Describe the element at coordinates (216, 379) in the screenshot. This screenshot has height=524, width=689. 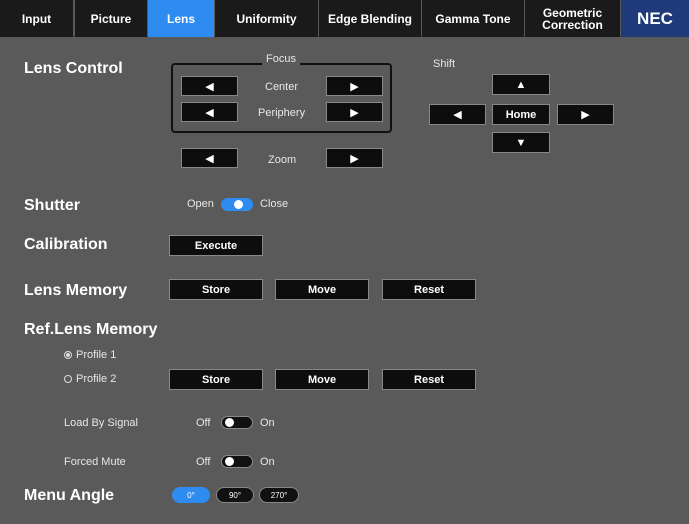
I see `ref-memory-store-button: Store` at that location.